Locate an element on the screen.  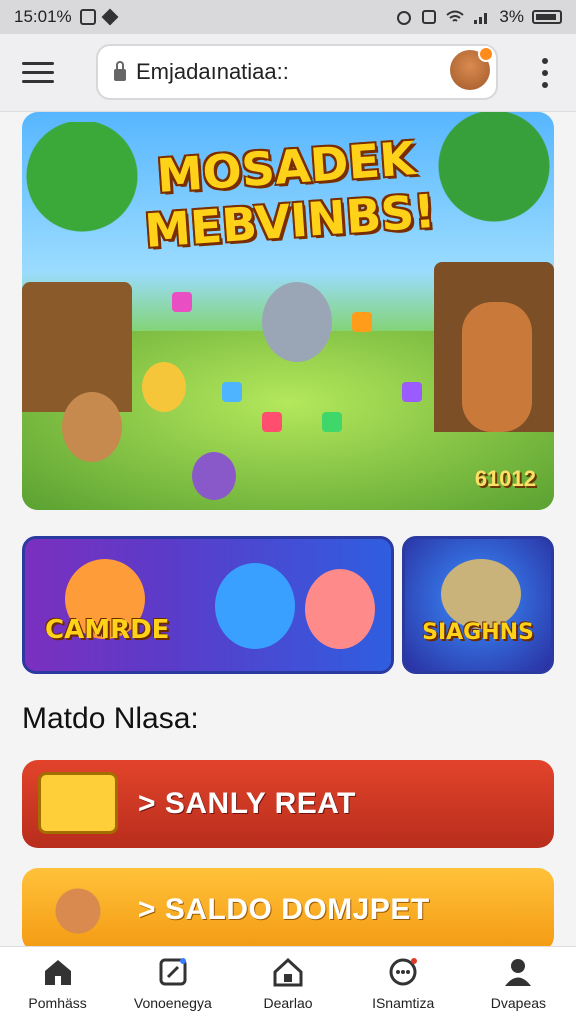
lock-icon is located at coordinates (120, 71).